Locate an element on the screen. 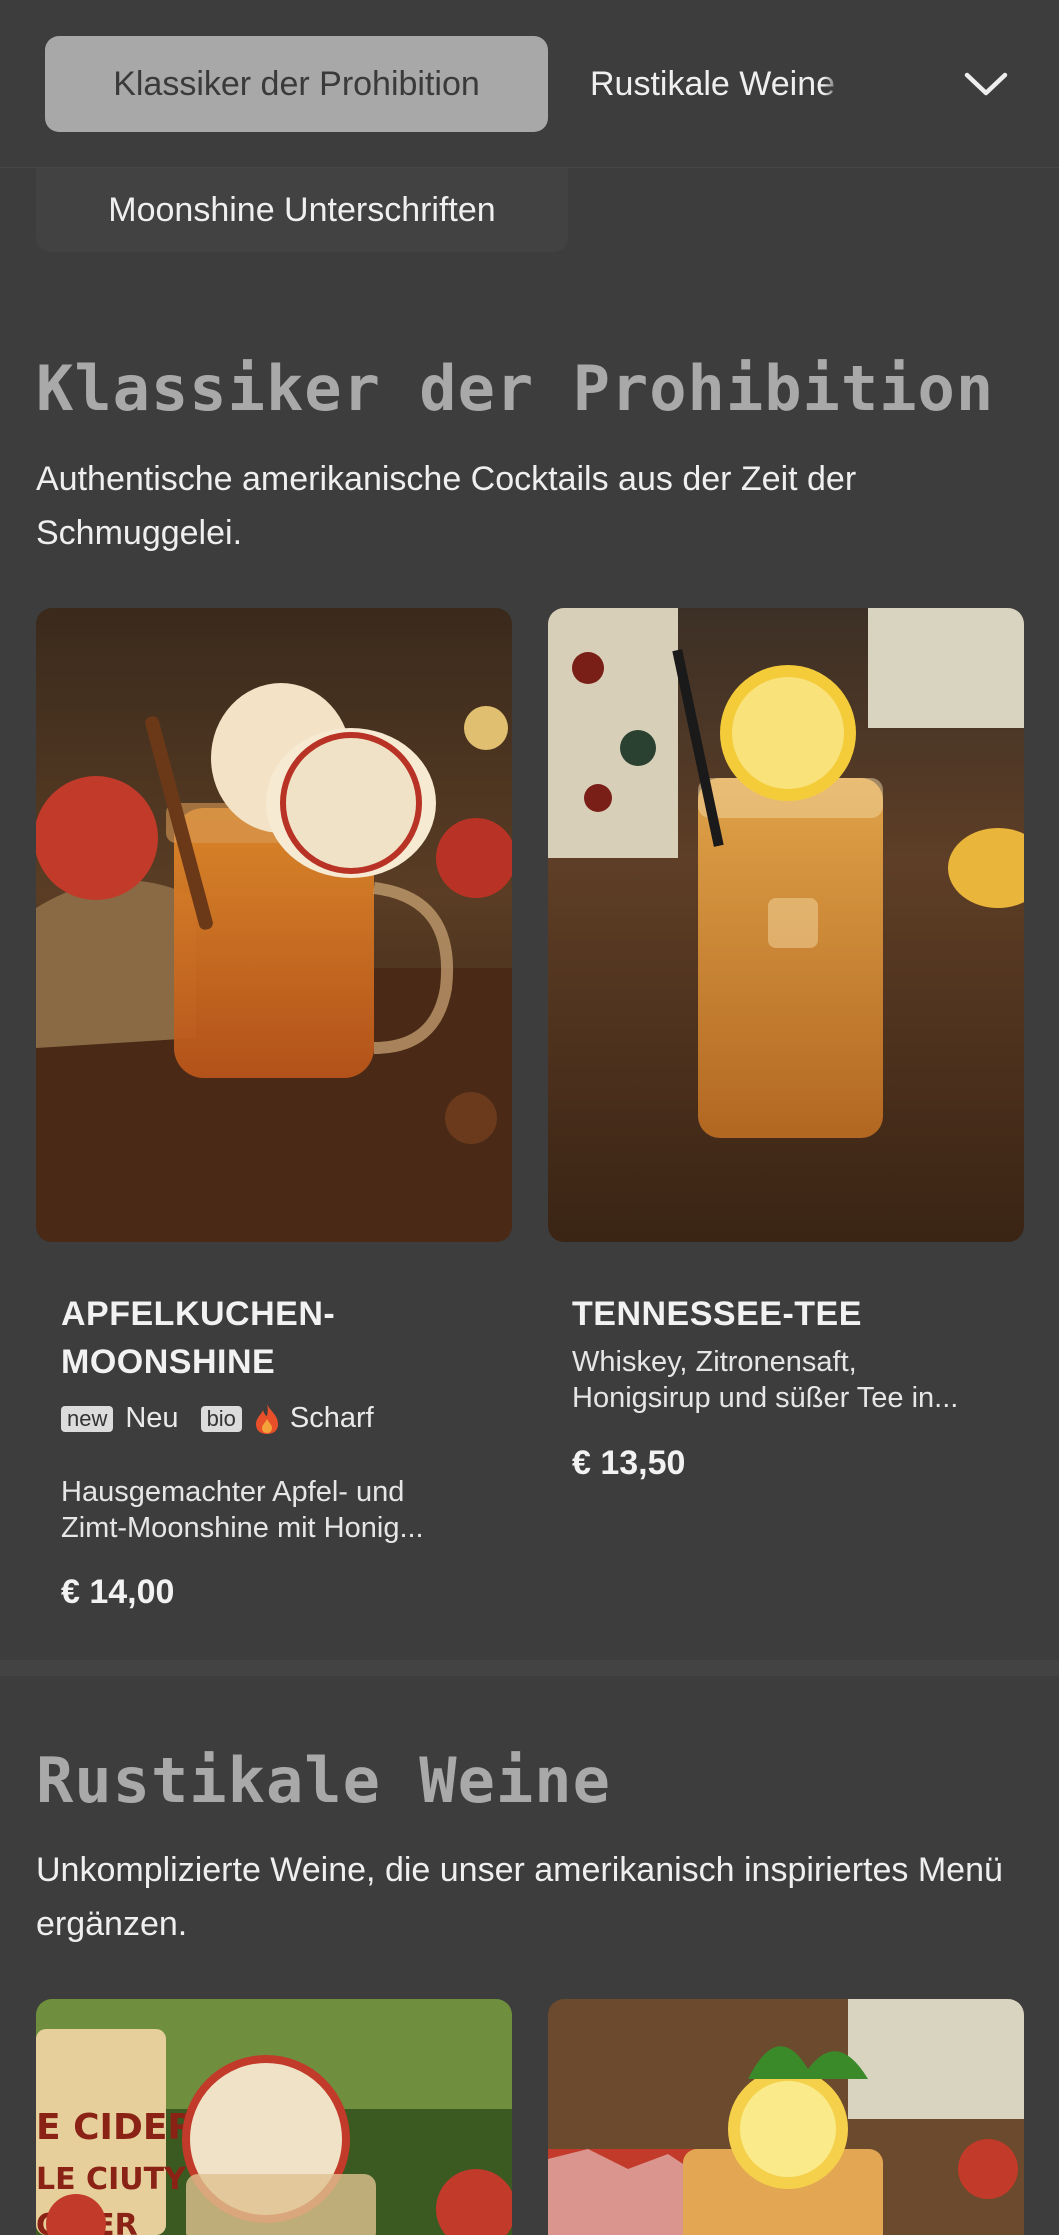 This screenshot has width=1059, height=2235. item-name-line: MOONSHINE is located at coordinates (168, 1362).